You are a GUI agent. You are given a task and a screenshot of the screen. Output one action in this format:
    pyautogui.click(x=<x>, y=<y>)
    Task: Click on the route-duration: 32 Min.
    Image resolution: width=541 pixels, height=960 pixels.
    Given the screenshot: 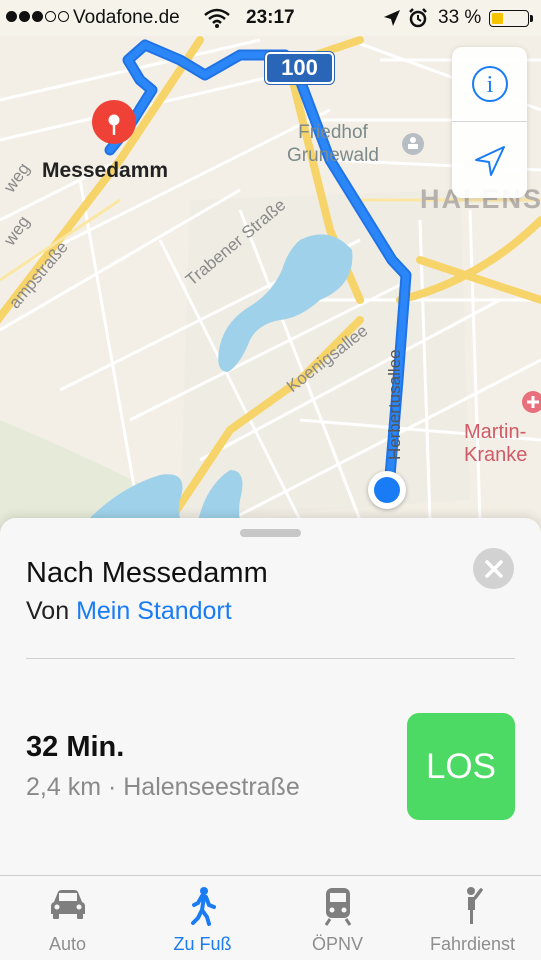 What is the action you would take?
    pyautogui.click(x=75, y=747)
    